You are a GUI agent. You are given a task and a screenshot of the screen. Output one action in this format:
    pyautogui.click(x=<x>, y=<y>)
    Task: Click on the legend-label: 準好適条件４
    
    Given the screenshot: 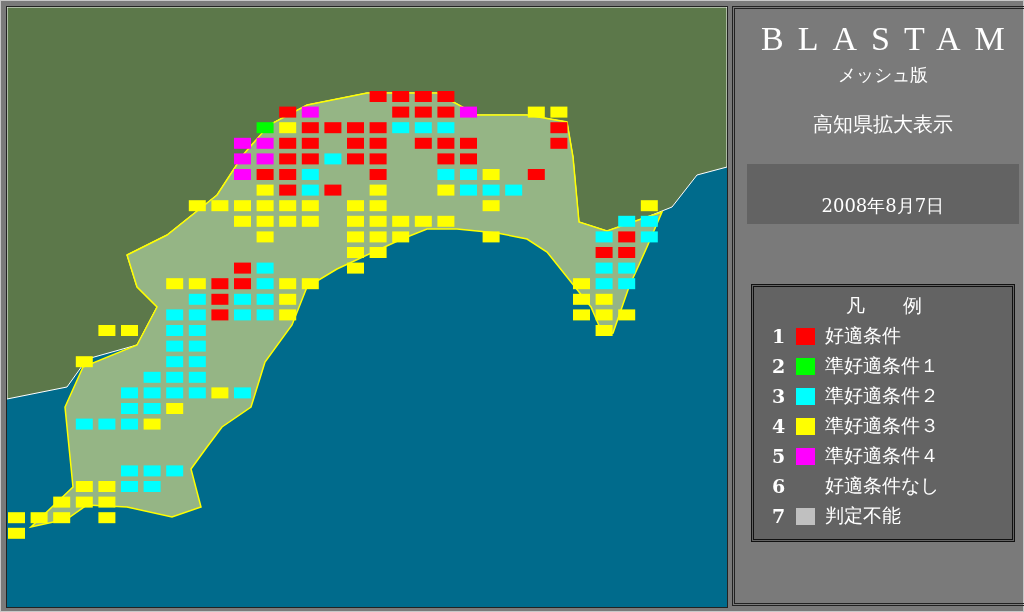 What is the action you would take?
    pyautogui.click(x=882, y=455)
    